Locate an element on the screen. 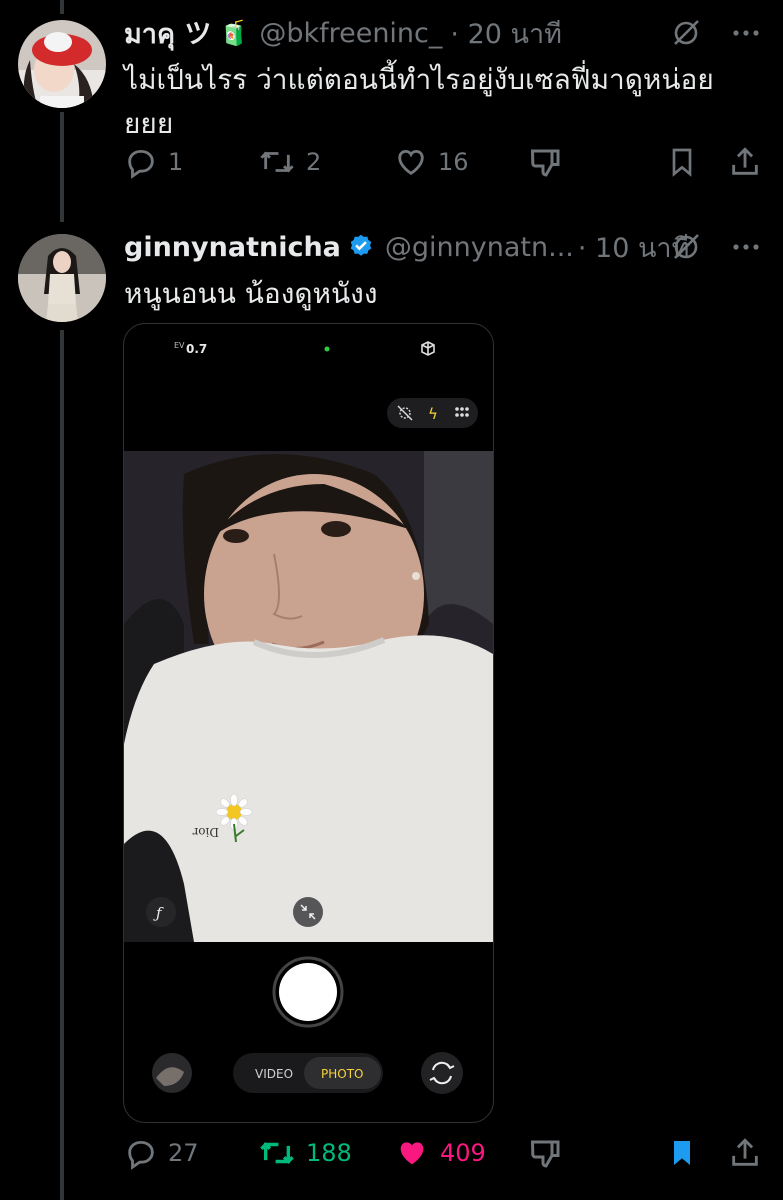 The image size is (783, 1200). verified-badge-icon is located at coordinates (361, 245).